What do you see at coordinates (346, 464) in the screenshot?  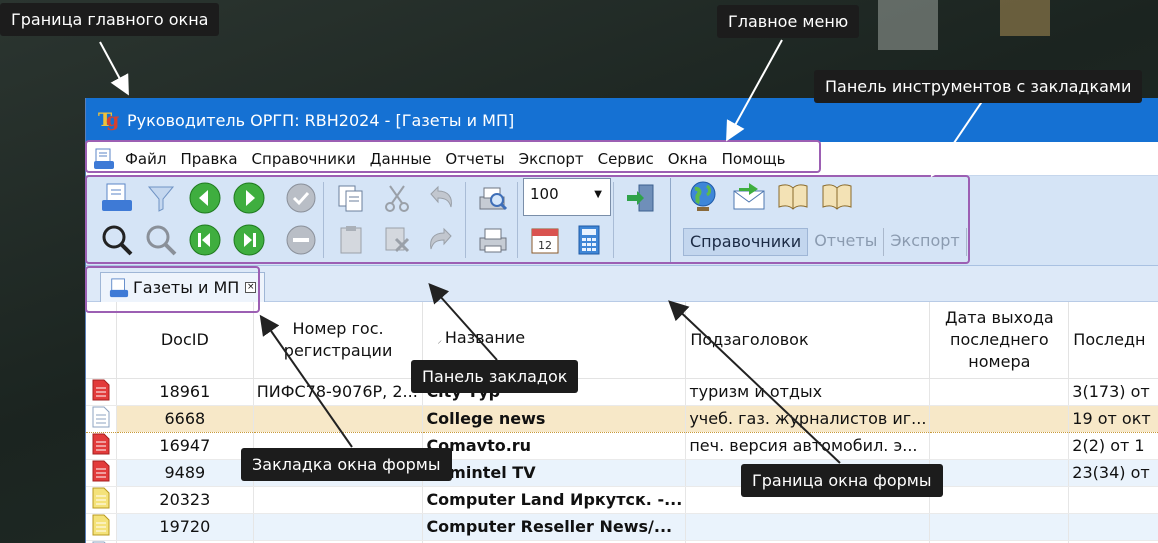 I see `annotation-form-tab: Закладка окна формы` at bounding box center [346, 464].